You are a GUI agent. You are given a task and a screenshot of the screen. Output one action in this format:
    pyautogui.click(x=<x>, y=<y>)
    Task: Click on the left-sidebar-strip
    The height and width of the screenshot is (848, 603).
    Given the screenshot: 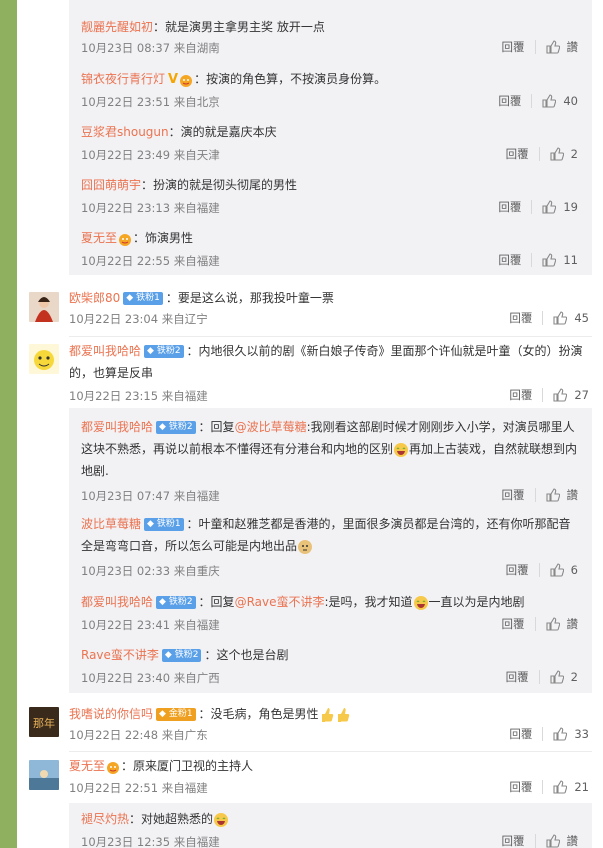 What is the action you would take?
    pyautogui.click(x=8, y=424)
    